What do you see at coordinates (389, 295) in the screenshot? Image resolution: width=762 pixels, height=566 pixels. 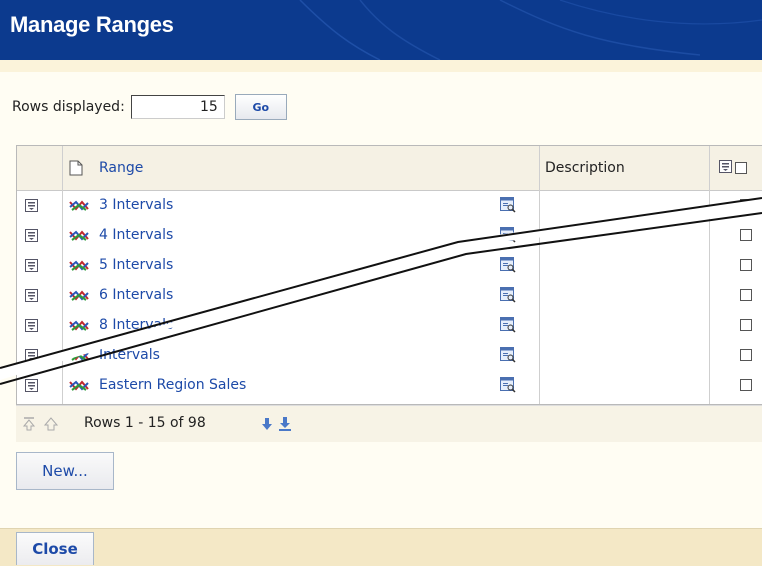 I see `table-row: 6 Intervals` at bounding box center [389, 295].